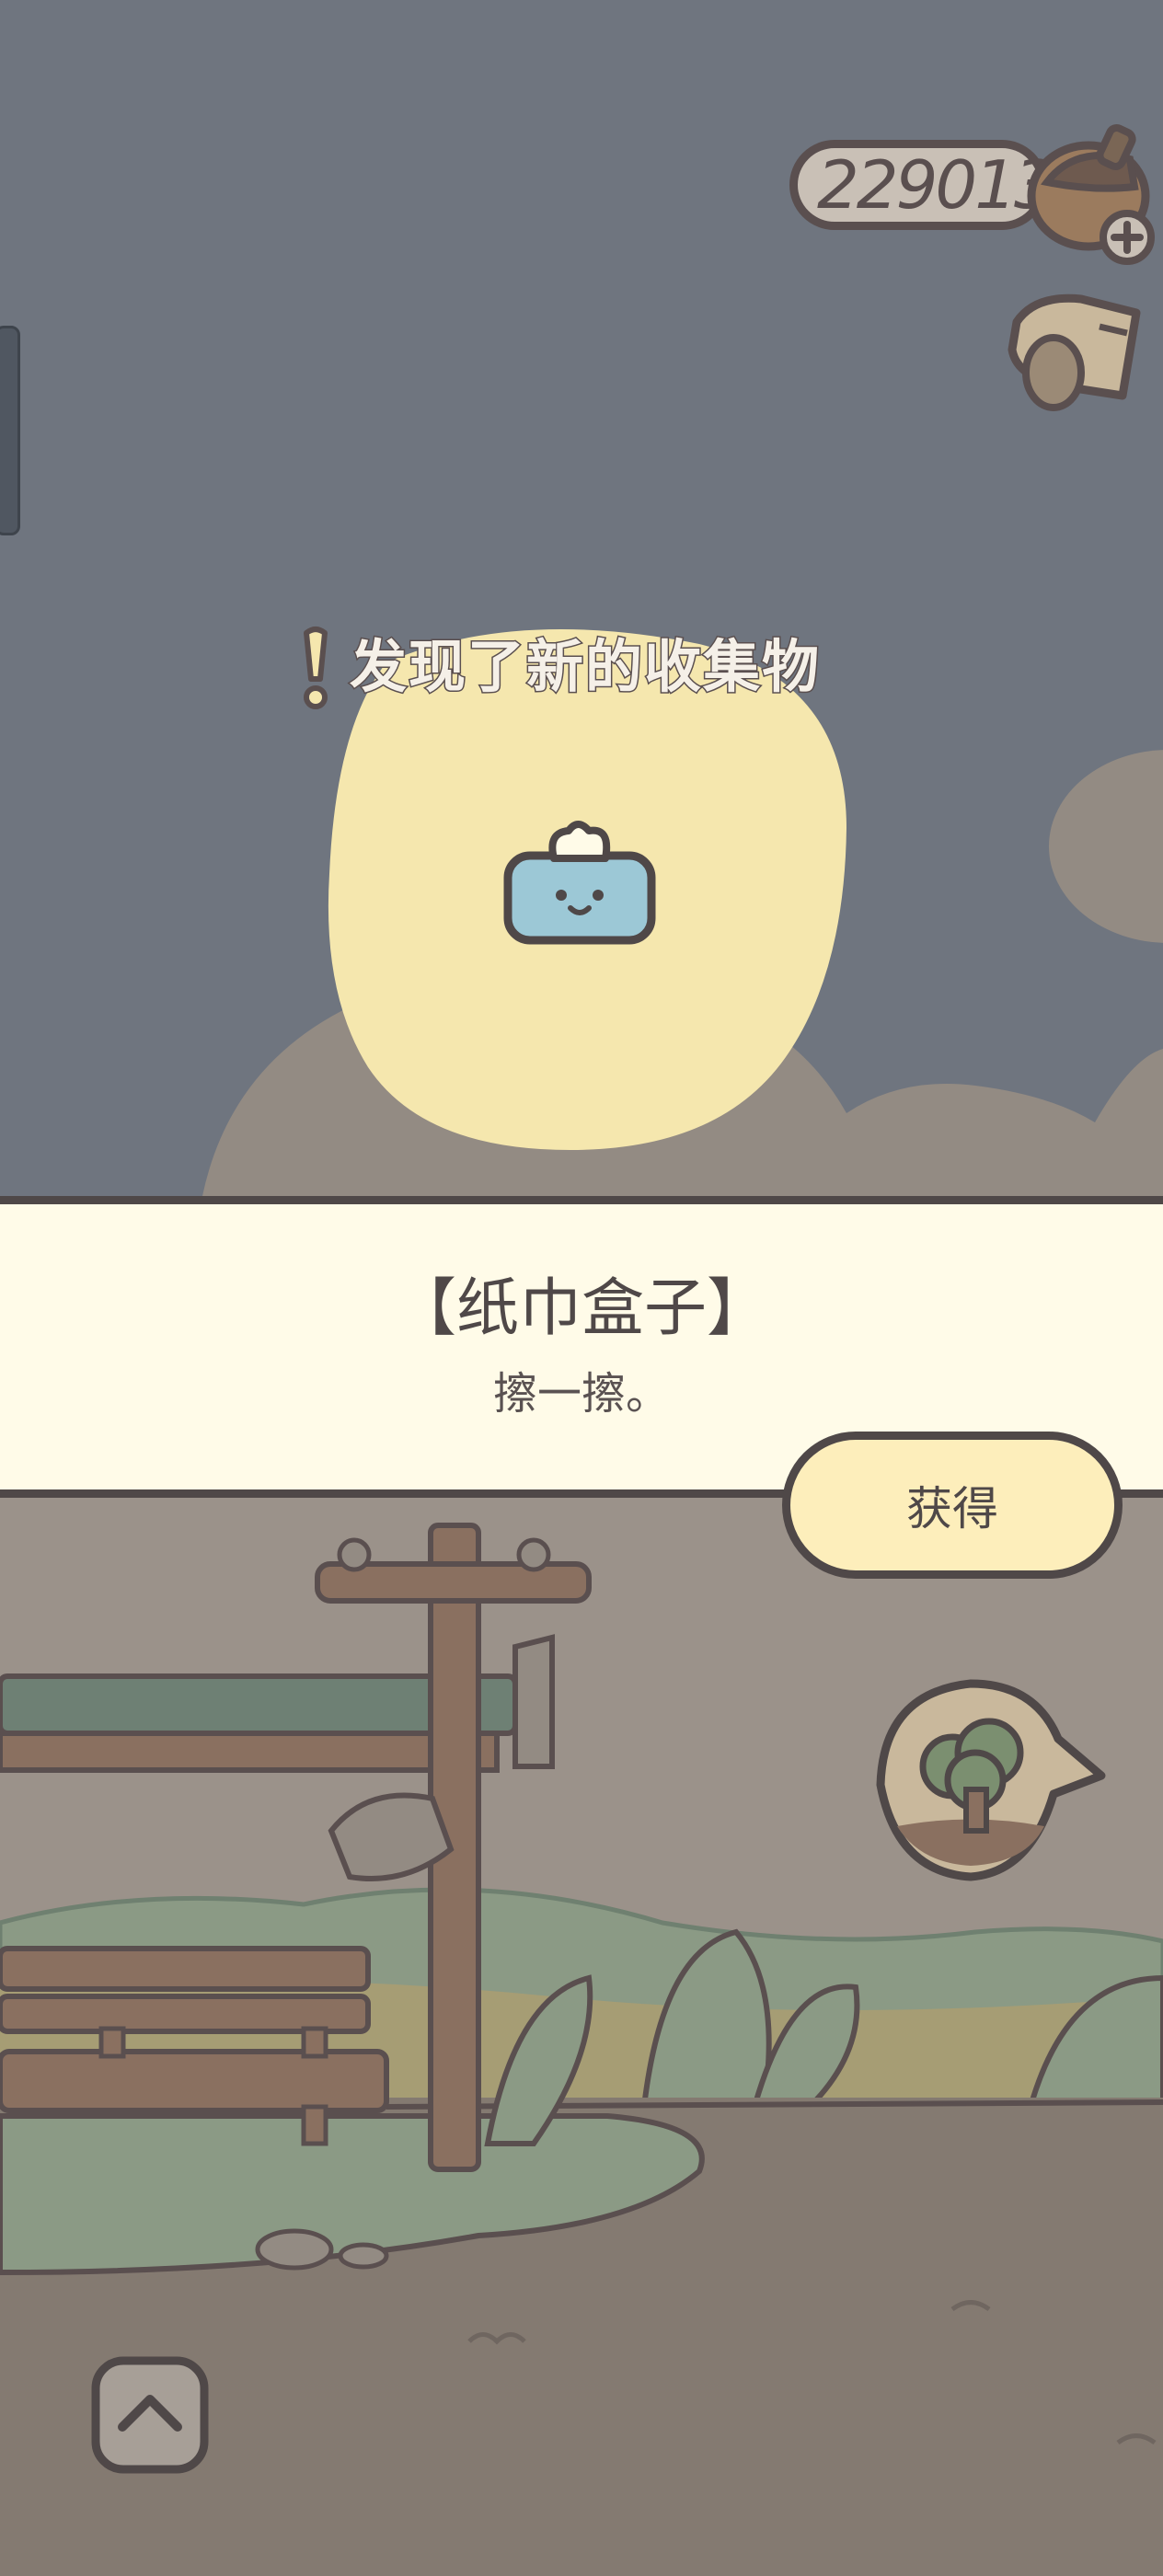 This screenshot has height=2576, width=1163. I want to click on discovery-title: 发现了新的收集物, so click(585, 667).